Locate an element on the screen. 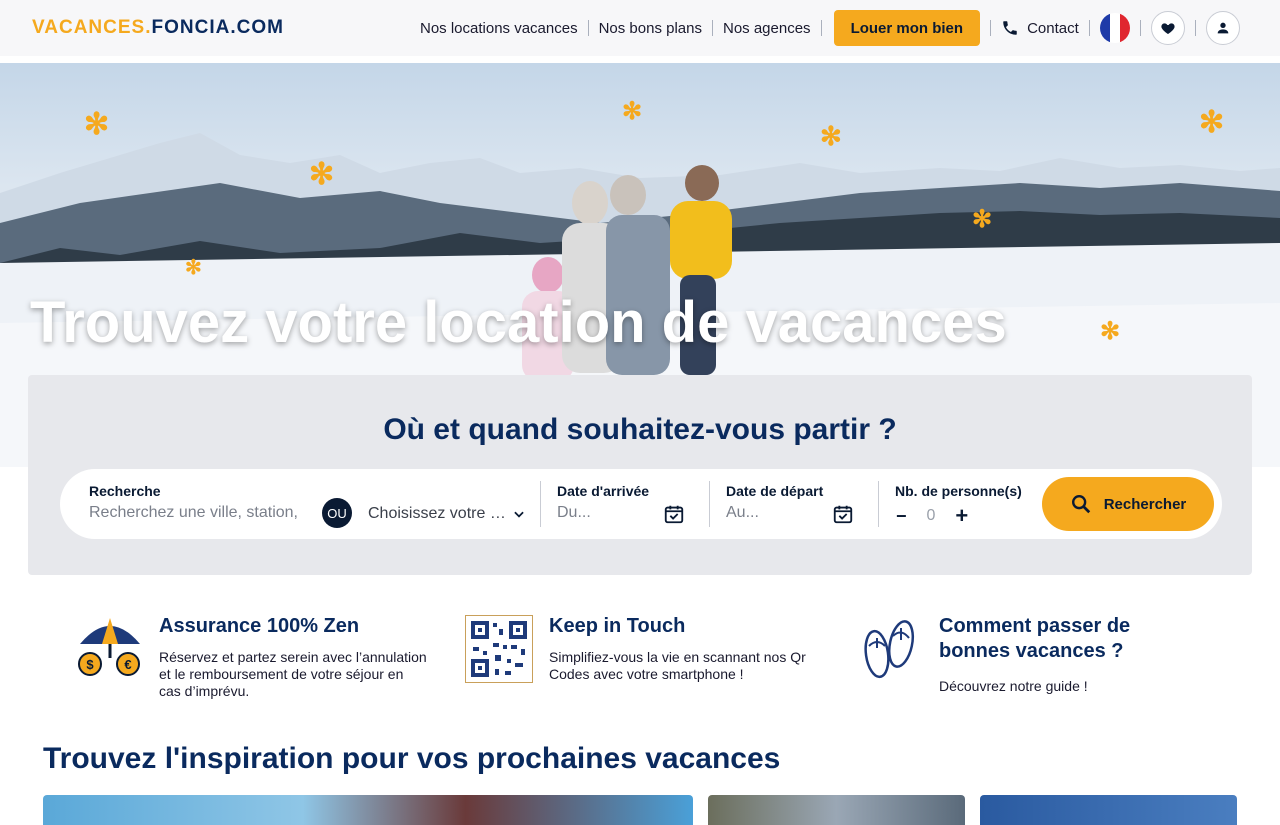  nav-locations-vacances: Nos locations vacances is located at coordinates (499, 28).